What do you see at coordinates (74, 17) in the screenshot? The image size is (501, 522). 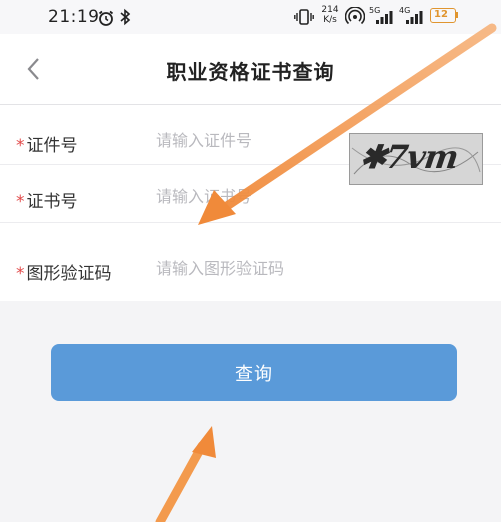 I see `status-time: 21:19` at bounding box center [74, 17].